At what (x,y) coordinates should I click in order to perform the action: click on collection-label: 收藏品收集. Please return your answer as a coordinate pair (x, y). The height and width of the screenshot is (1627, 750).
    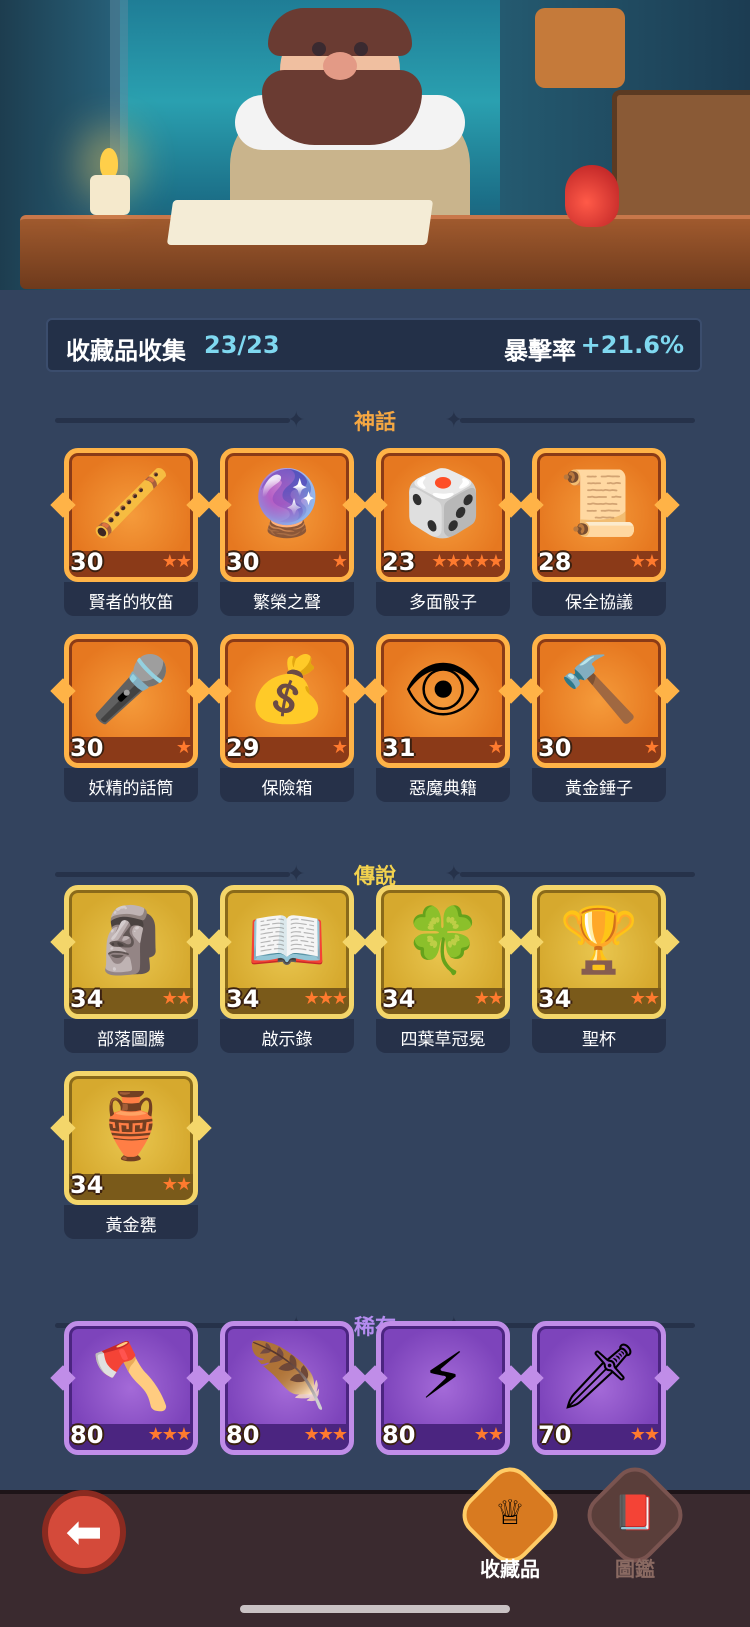
    Looking at the image, I should click on (126, 351).